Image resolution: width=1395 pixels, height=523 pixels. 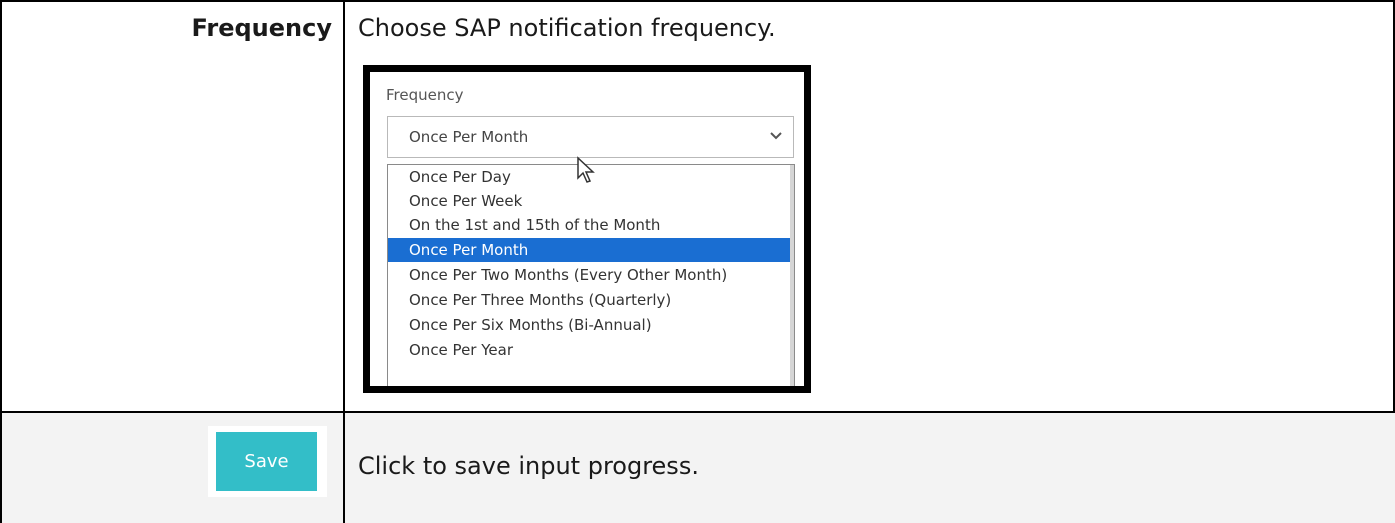 What do you see at coordinates (591, 225) in the screenshot?
I see `option-1st-and-15th: On the 1st and 15th of the Month` at bounding box center [591, 225].